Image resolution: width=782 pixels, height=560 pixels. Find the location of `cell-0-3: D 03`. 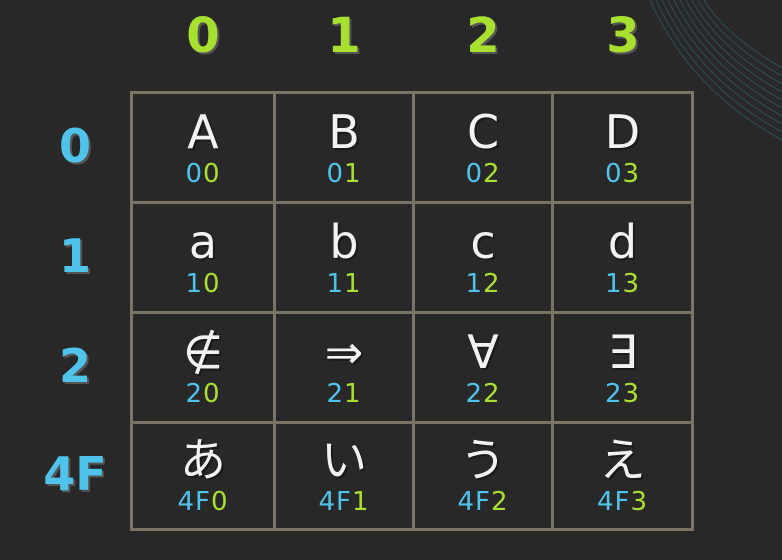

cell-0-3: D 03 is located at coordinates (622, 149).